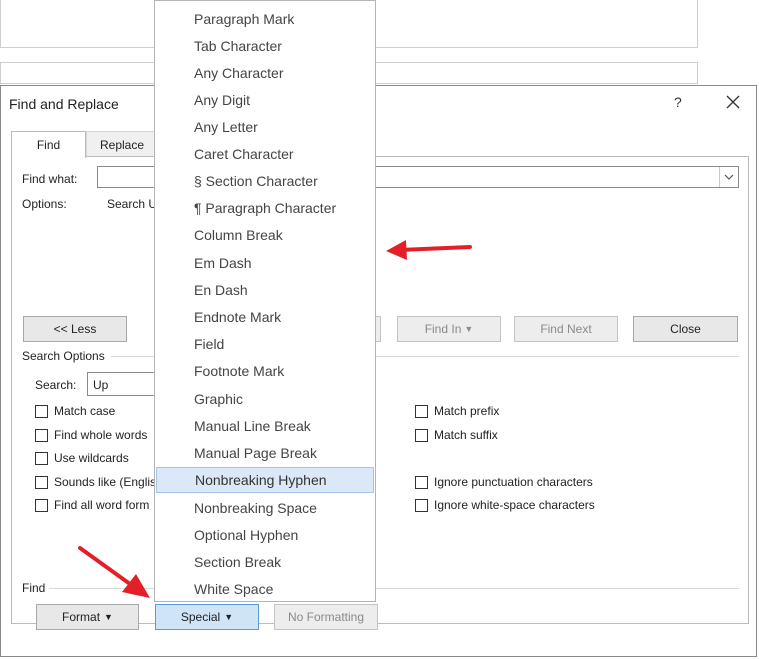 The image size is (759, 659). What do you see at coordinates (56, 385) in the screenshot?
I see `search-direction-label: Search:` at bounding box center [56, 385].